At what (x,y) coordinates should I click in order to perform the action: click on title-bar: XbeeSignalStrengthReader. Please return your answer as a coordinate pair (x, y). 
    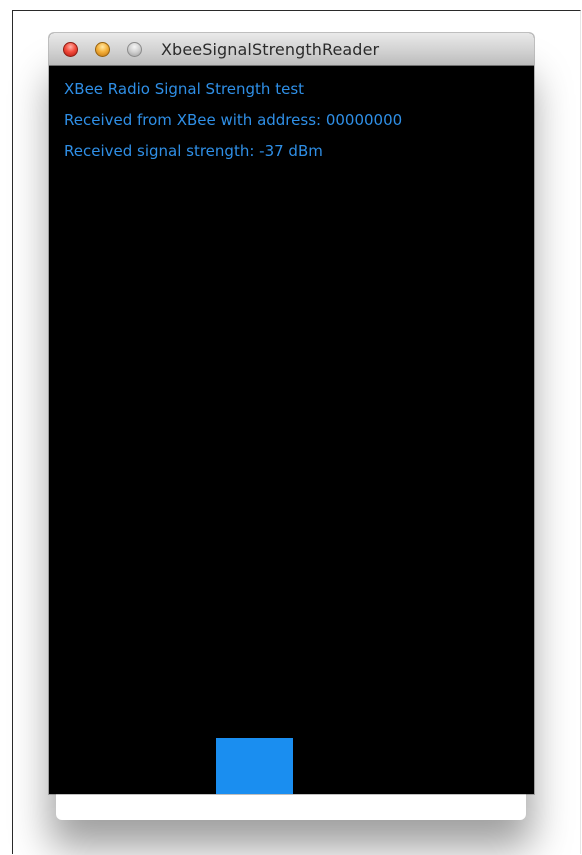
    Looking at the image, I should click on (291, 49).